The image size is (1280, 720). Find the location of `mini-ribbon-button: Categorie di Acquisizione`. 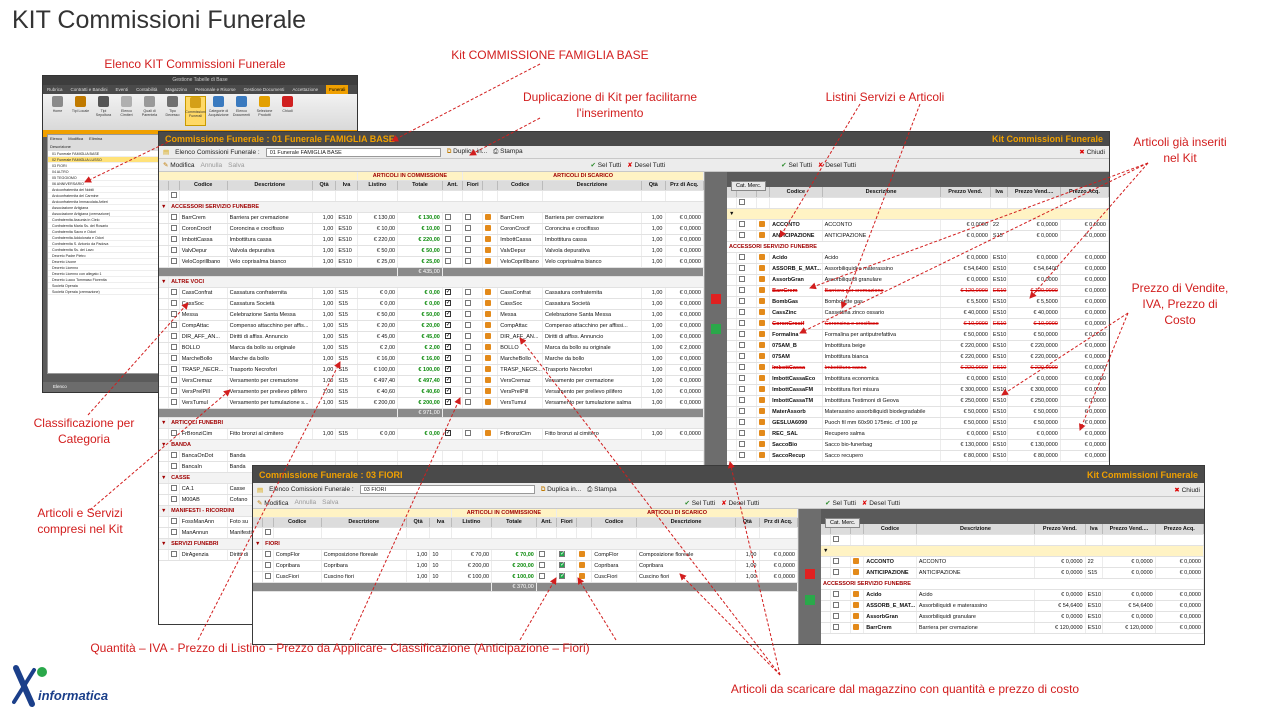

mini-ribbon-button: Categorie di Acquisizione is located at coordinates (218, 111).